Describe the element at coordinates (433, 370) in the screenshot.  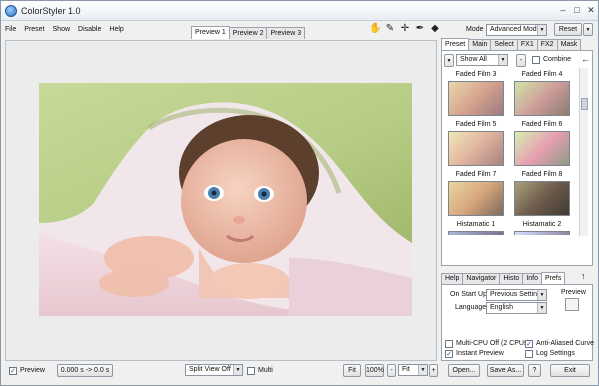
I see `zoom-in-button: +` at that location.